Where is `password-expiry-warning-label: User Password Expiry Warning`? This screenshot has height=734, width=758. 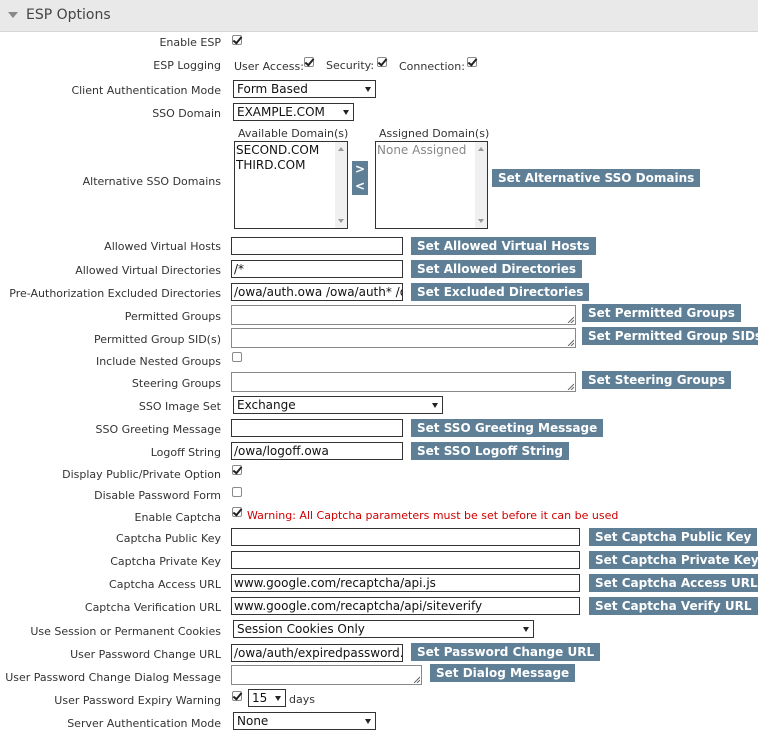 password-expiry-warning-label: User Password Expiry Warning is located at coordinates (137, 700).